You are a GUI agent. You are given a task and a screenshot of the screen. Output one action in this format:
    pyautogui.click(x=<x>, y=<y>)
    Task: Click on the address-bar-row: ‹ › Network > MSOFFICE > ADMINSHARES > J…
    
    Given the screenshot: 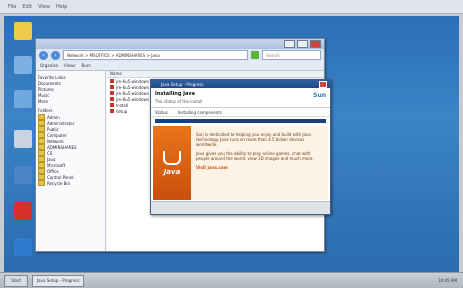 What is the action you would take?
    pyautogui.click(x=180, y=55)
    